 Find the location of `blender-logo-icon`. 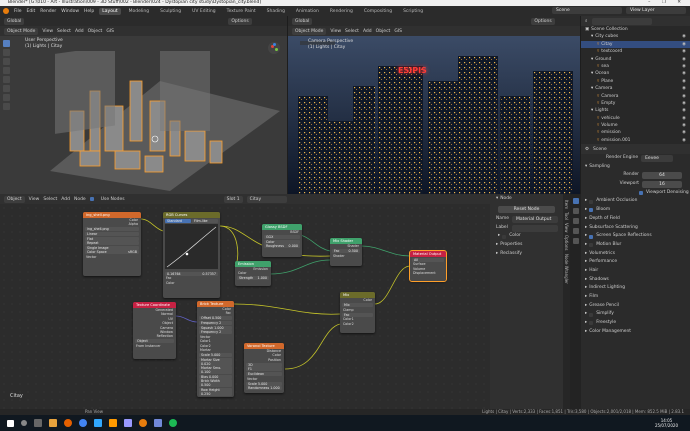

blender-logo-icon is located at coordinates (6, 11).